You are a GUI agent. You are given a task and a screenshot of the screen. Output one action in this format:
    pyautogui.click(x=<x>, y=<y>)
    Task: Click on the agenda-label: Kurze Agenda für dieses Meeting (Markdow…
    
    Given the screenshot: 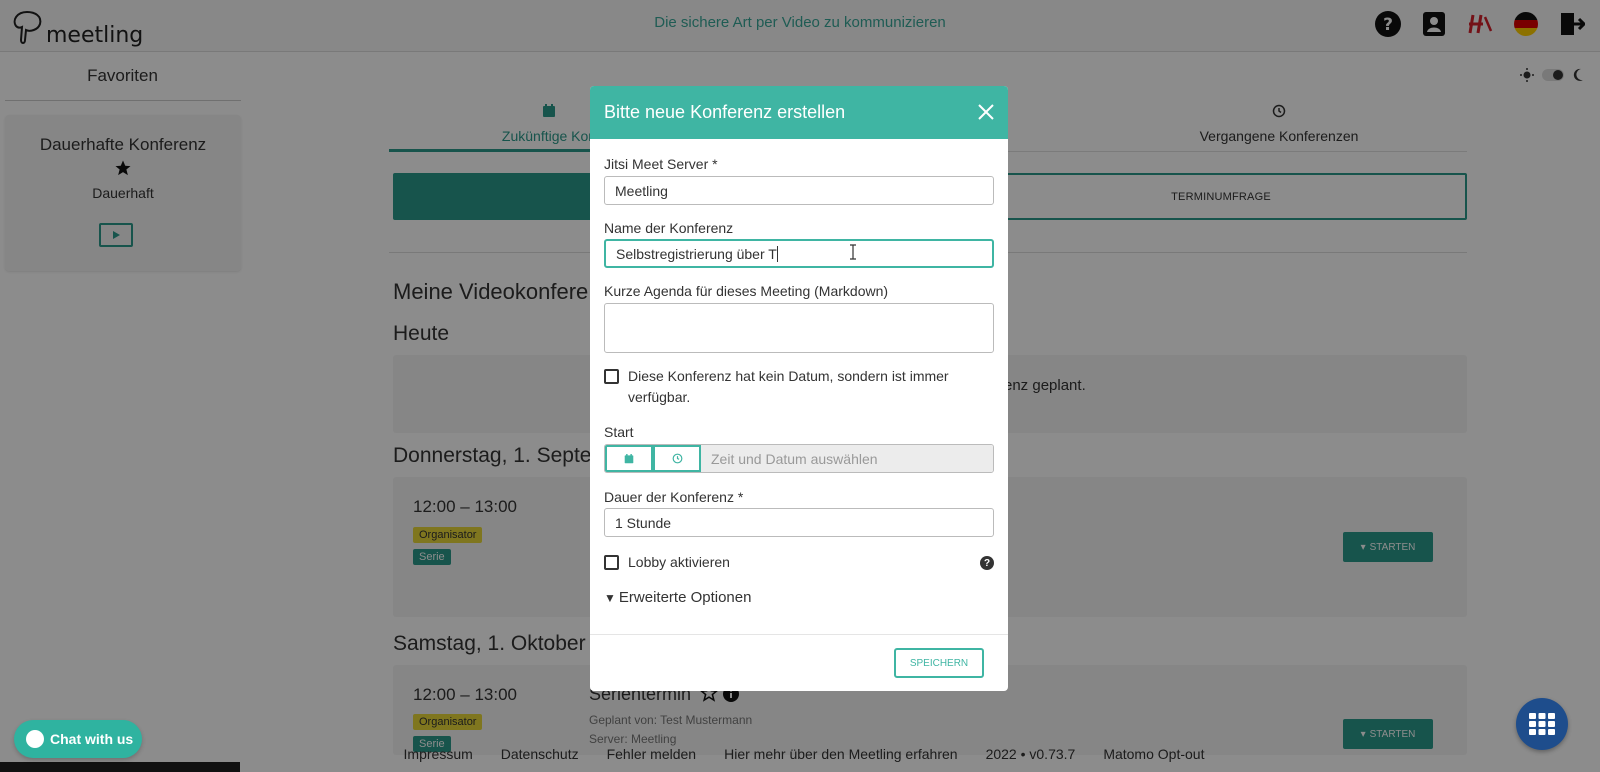 What is the action you would take?
    pyautogui.click(x=746, y=291)
    